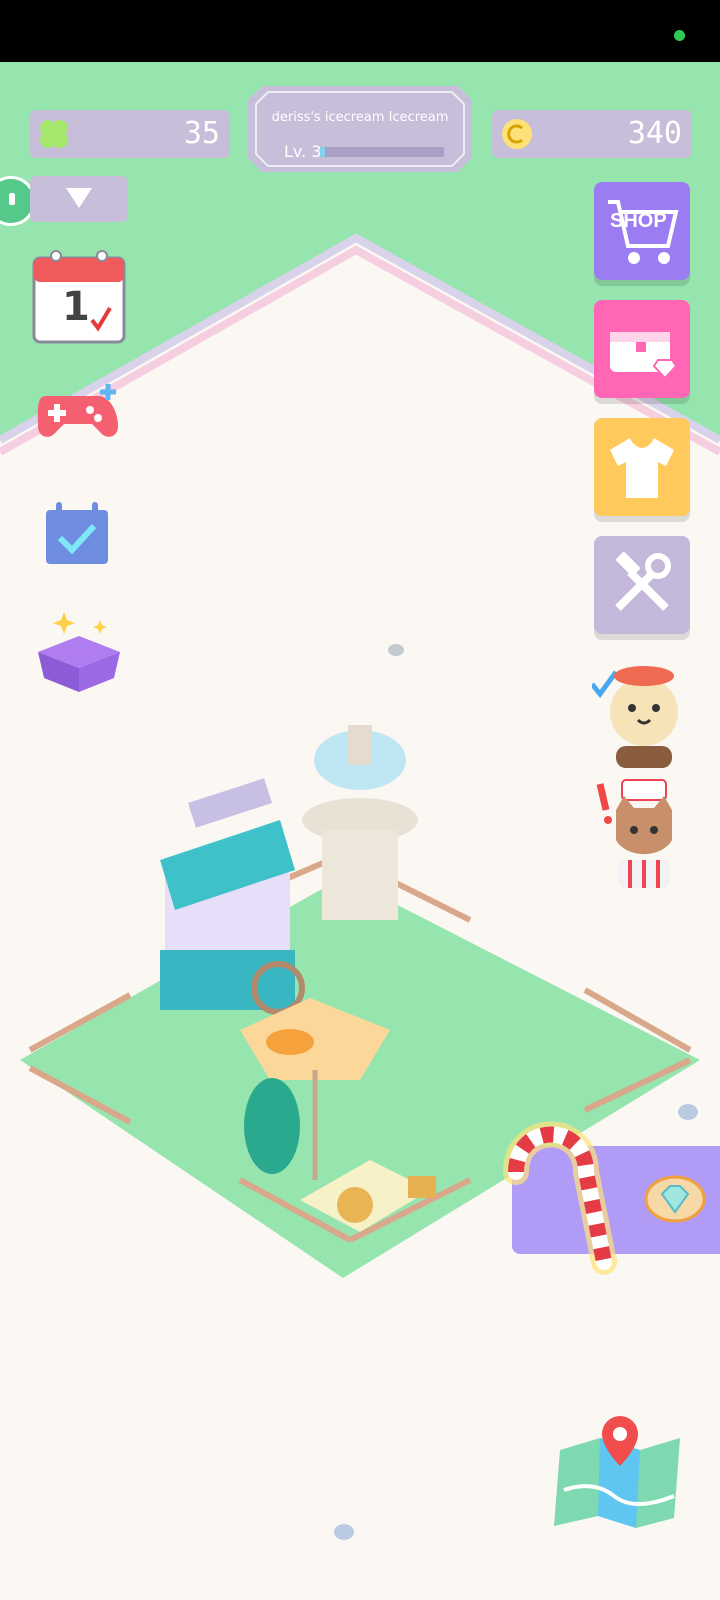  What do you see at coordinates (634, 833) in the screenshot?
I see `cat-chef-customer-icon` at bounding box center [634, 833].